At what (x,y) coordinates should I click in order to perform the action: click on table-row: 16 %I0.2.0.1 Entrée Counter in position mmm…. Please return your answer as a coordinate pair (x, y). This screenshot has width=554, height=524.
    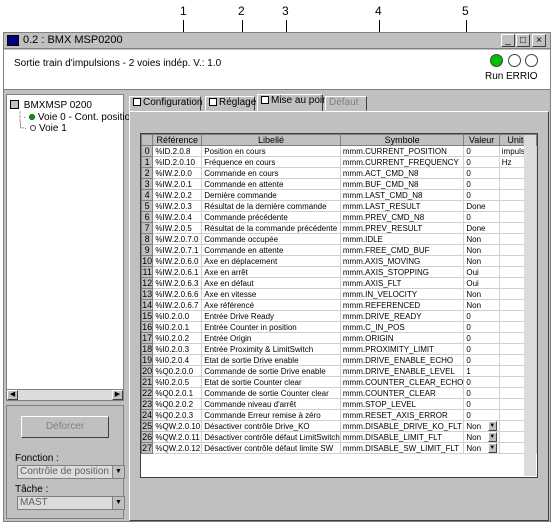
    Looking at the image, I should click on (339, 327).